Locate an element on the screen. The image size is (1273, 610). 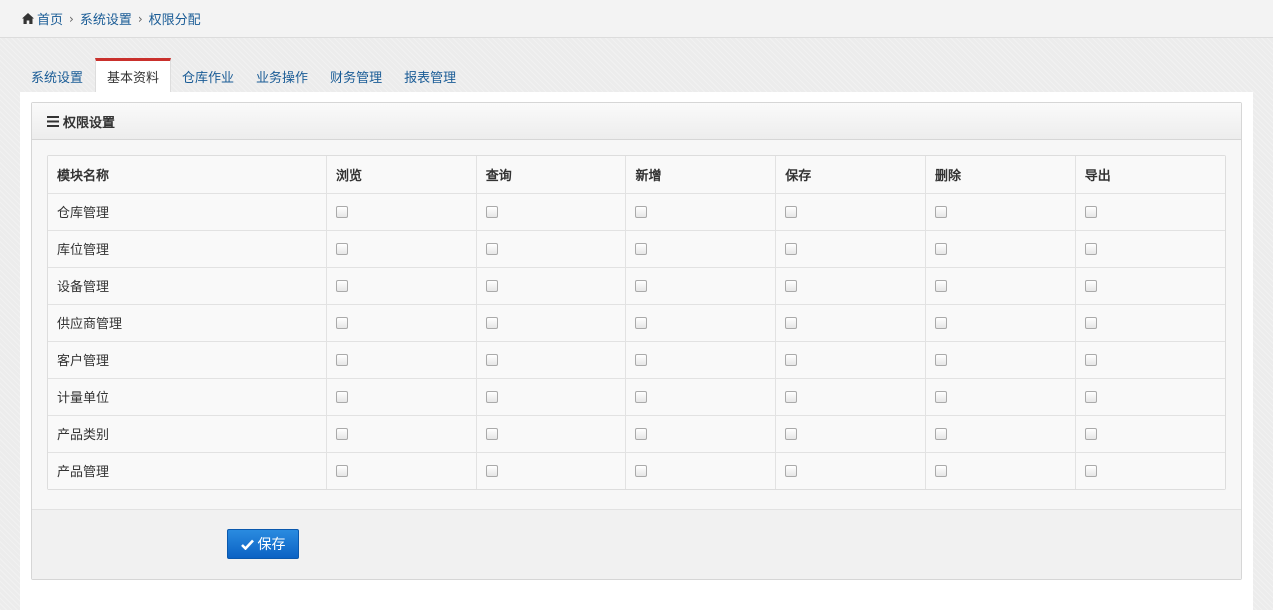
tab-3: 业务操作 is located at coordinates (282, 75).